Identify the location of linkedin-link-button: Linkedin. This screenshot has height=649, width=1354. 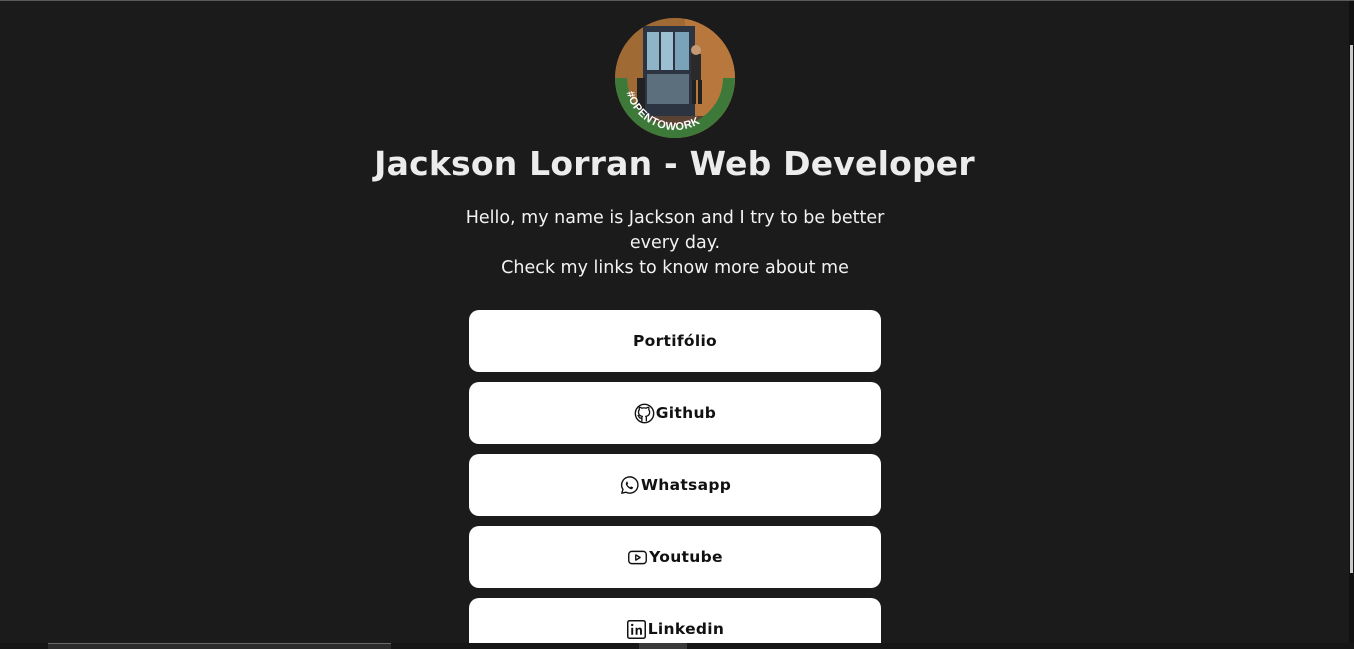
(675, 620).